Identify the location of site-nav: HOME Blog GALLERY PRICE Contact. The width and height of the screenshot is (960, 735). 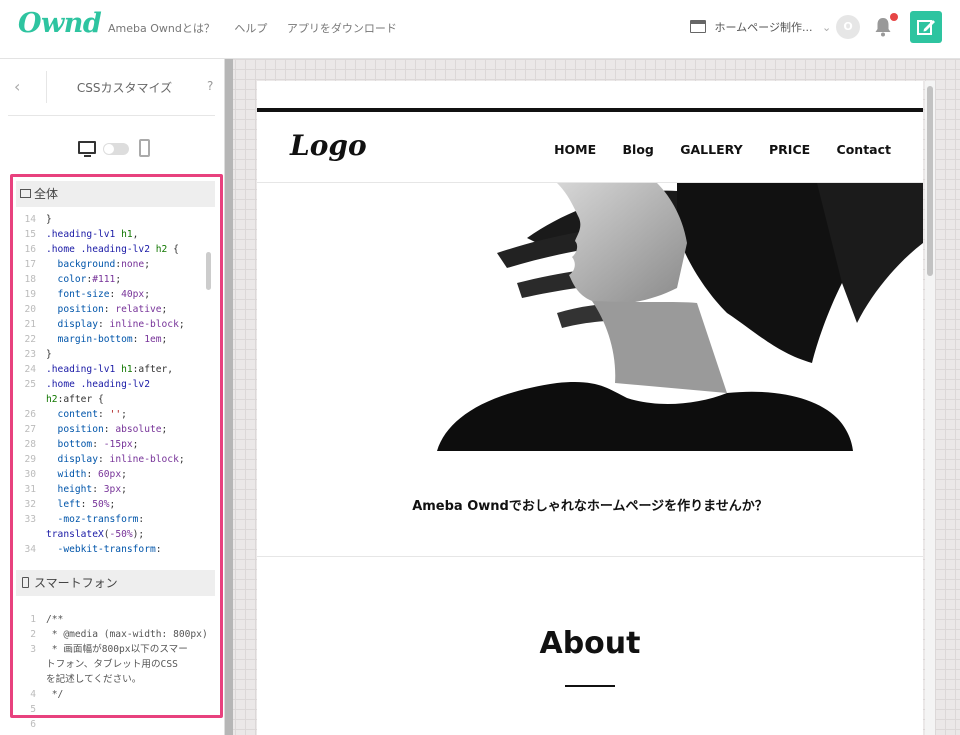
(711, 149).